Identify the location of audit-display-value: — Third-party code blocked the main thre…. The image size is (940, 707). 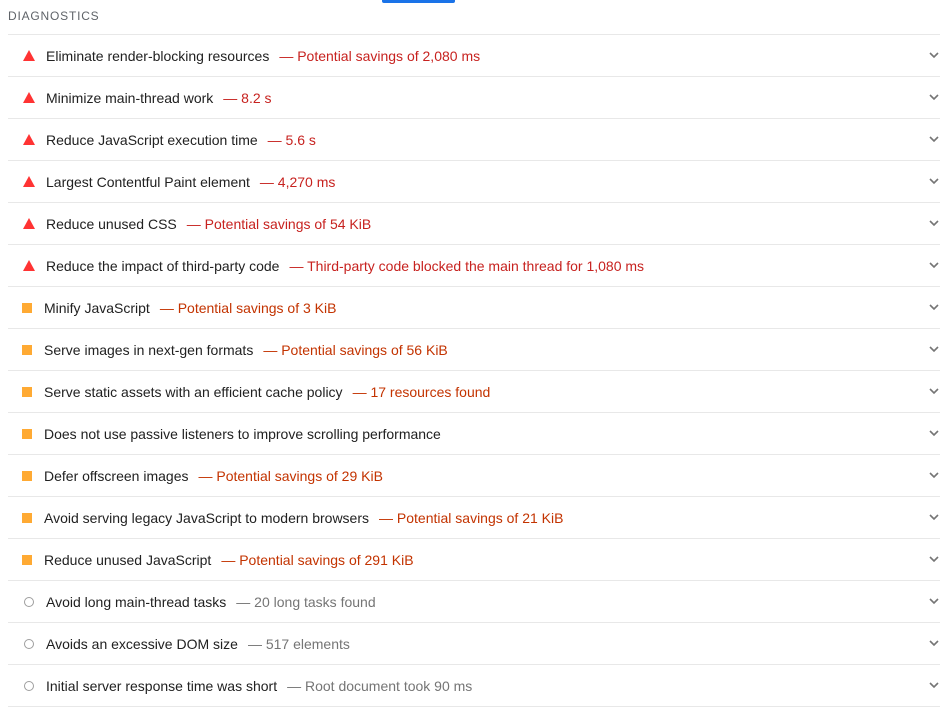
(467, 265).